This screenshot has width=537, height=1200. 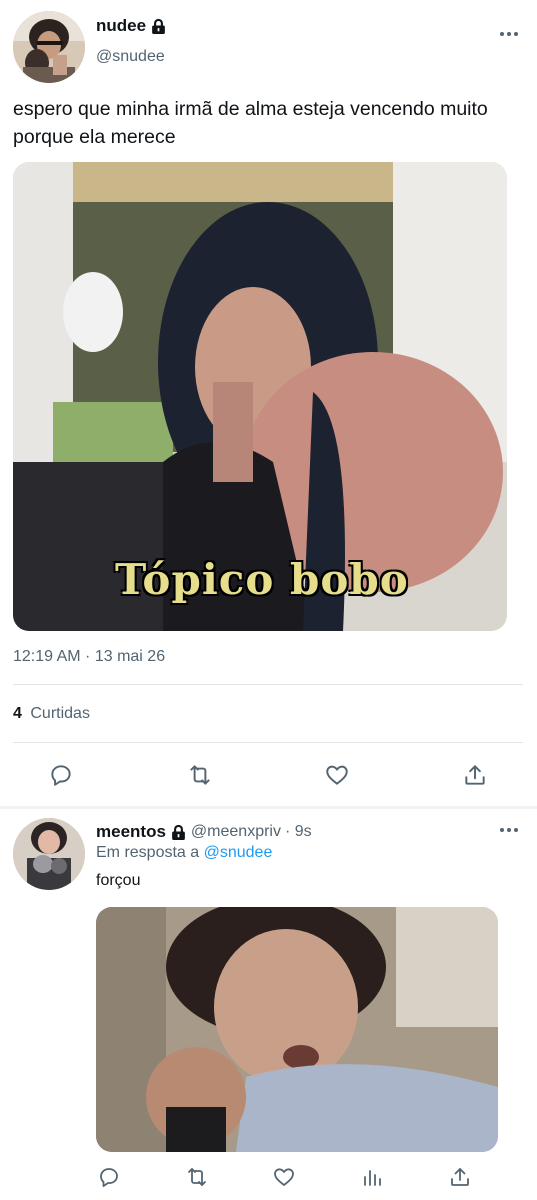 I want to click on avatar, so click(x=49, y=47).